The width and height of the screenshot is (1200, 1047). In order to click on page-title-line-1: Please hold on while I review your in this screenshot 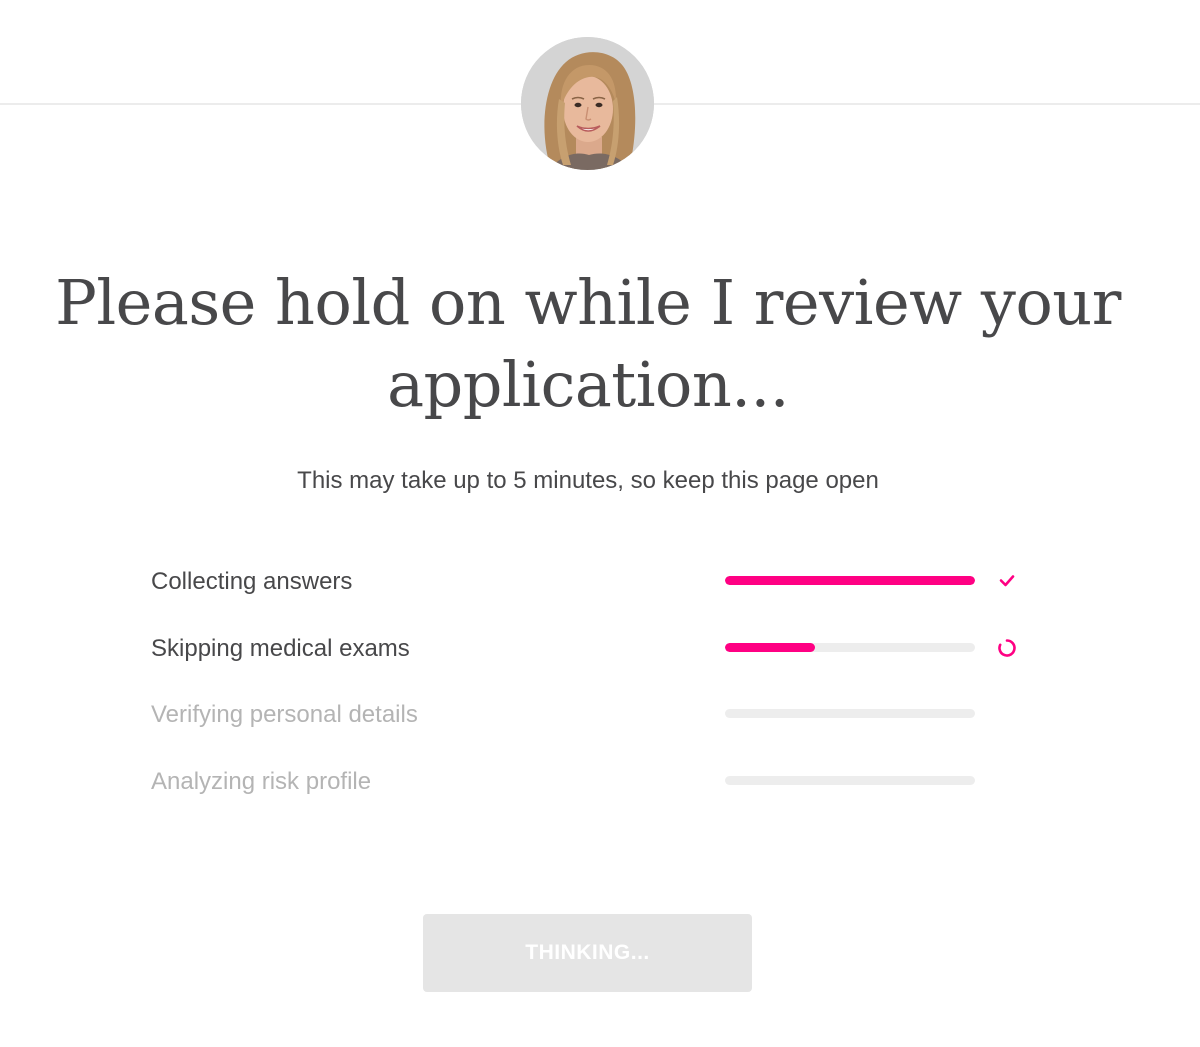, I will do `click(588, 302)`.